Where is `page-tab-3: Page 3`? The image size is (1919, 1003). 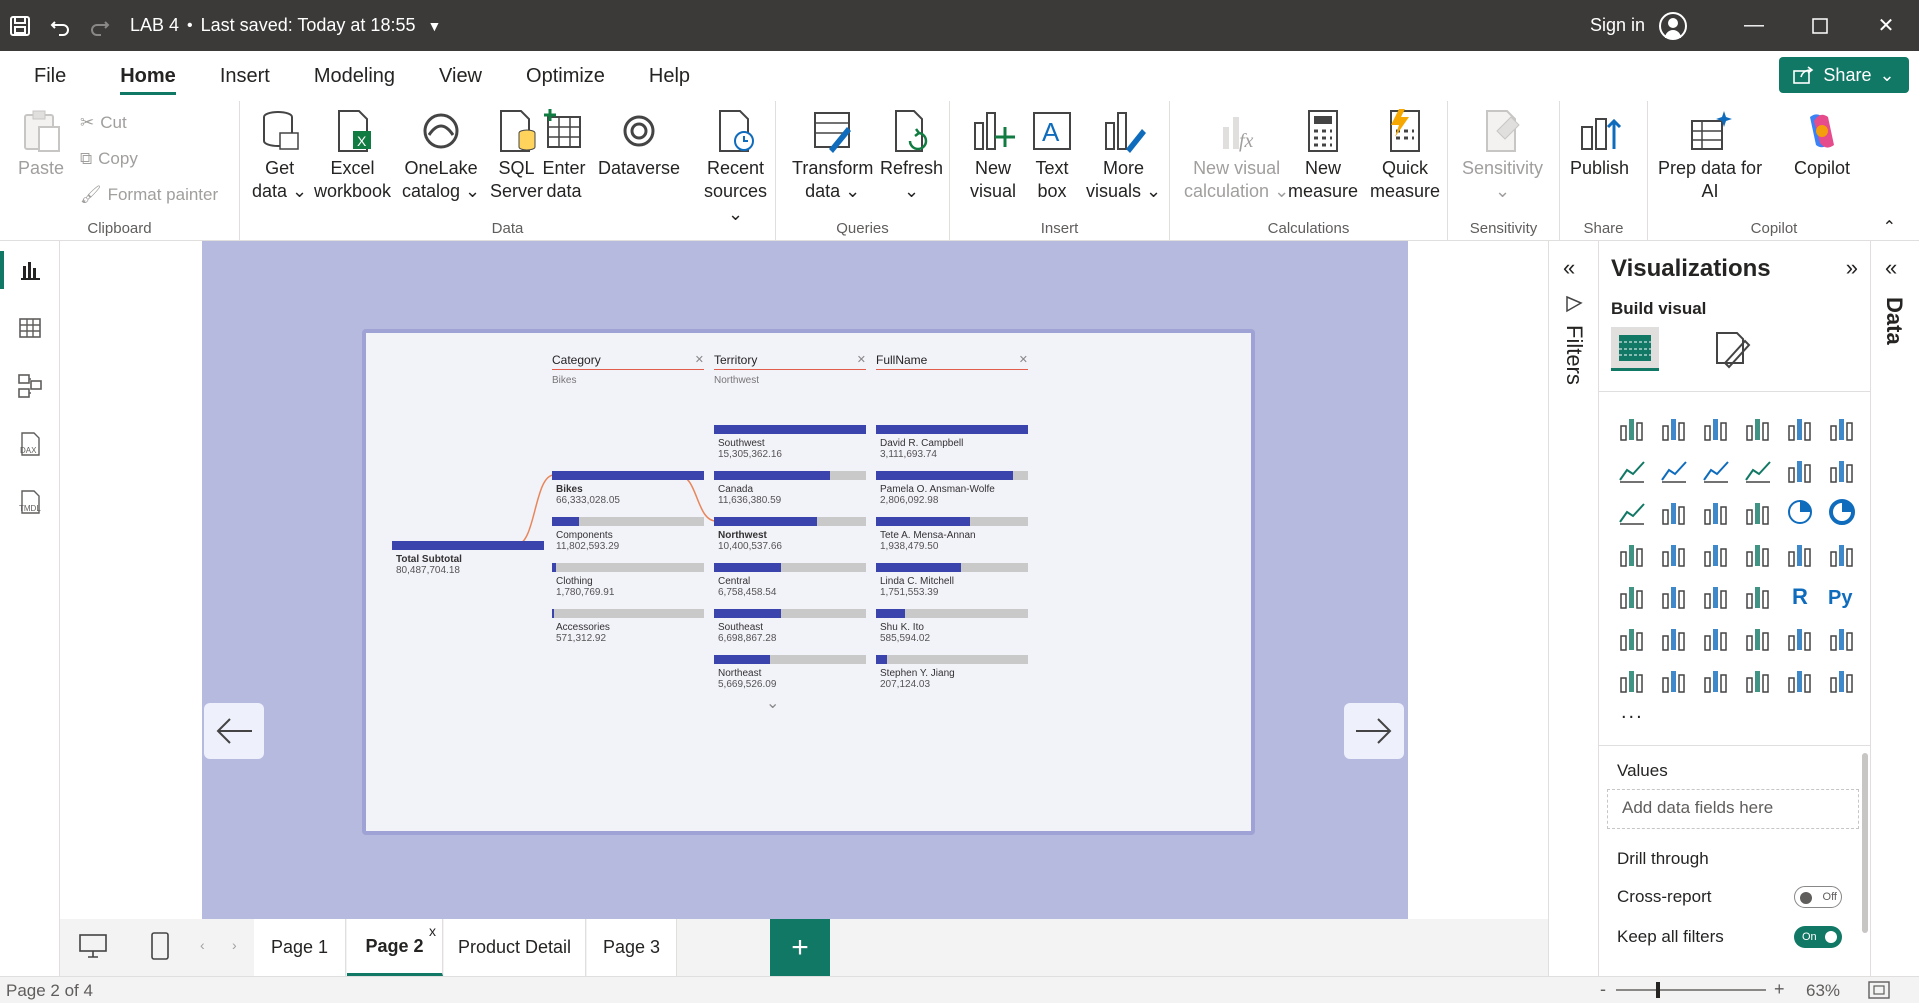 page-tab-3: Page 3 is located at coordinates (632, 947).